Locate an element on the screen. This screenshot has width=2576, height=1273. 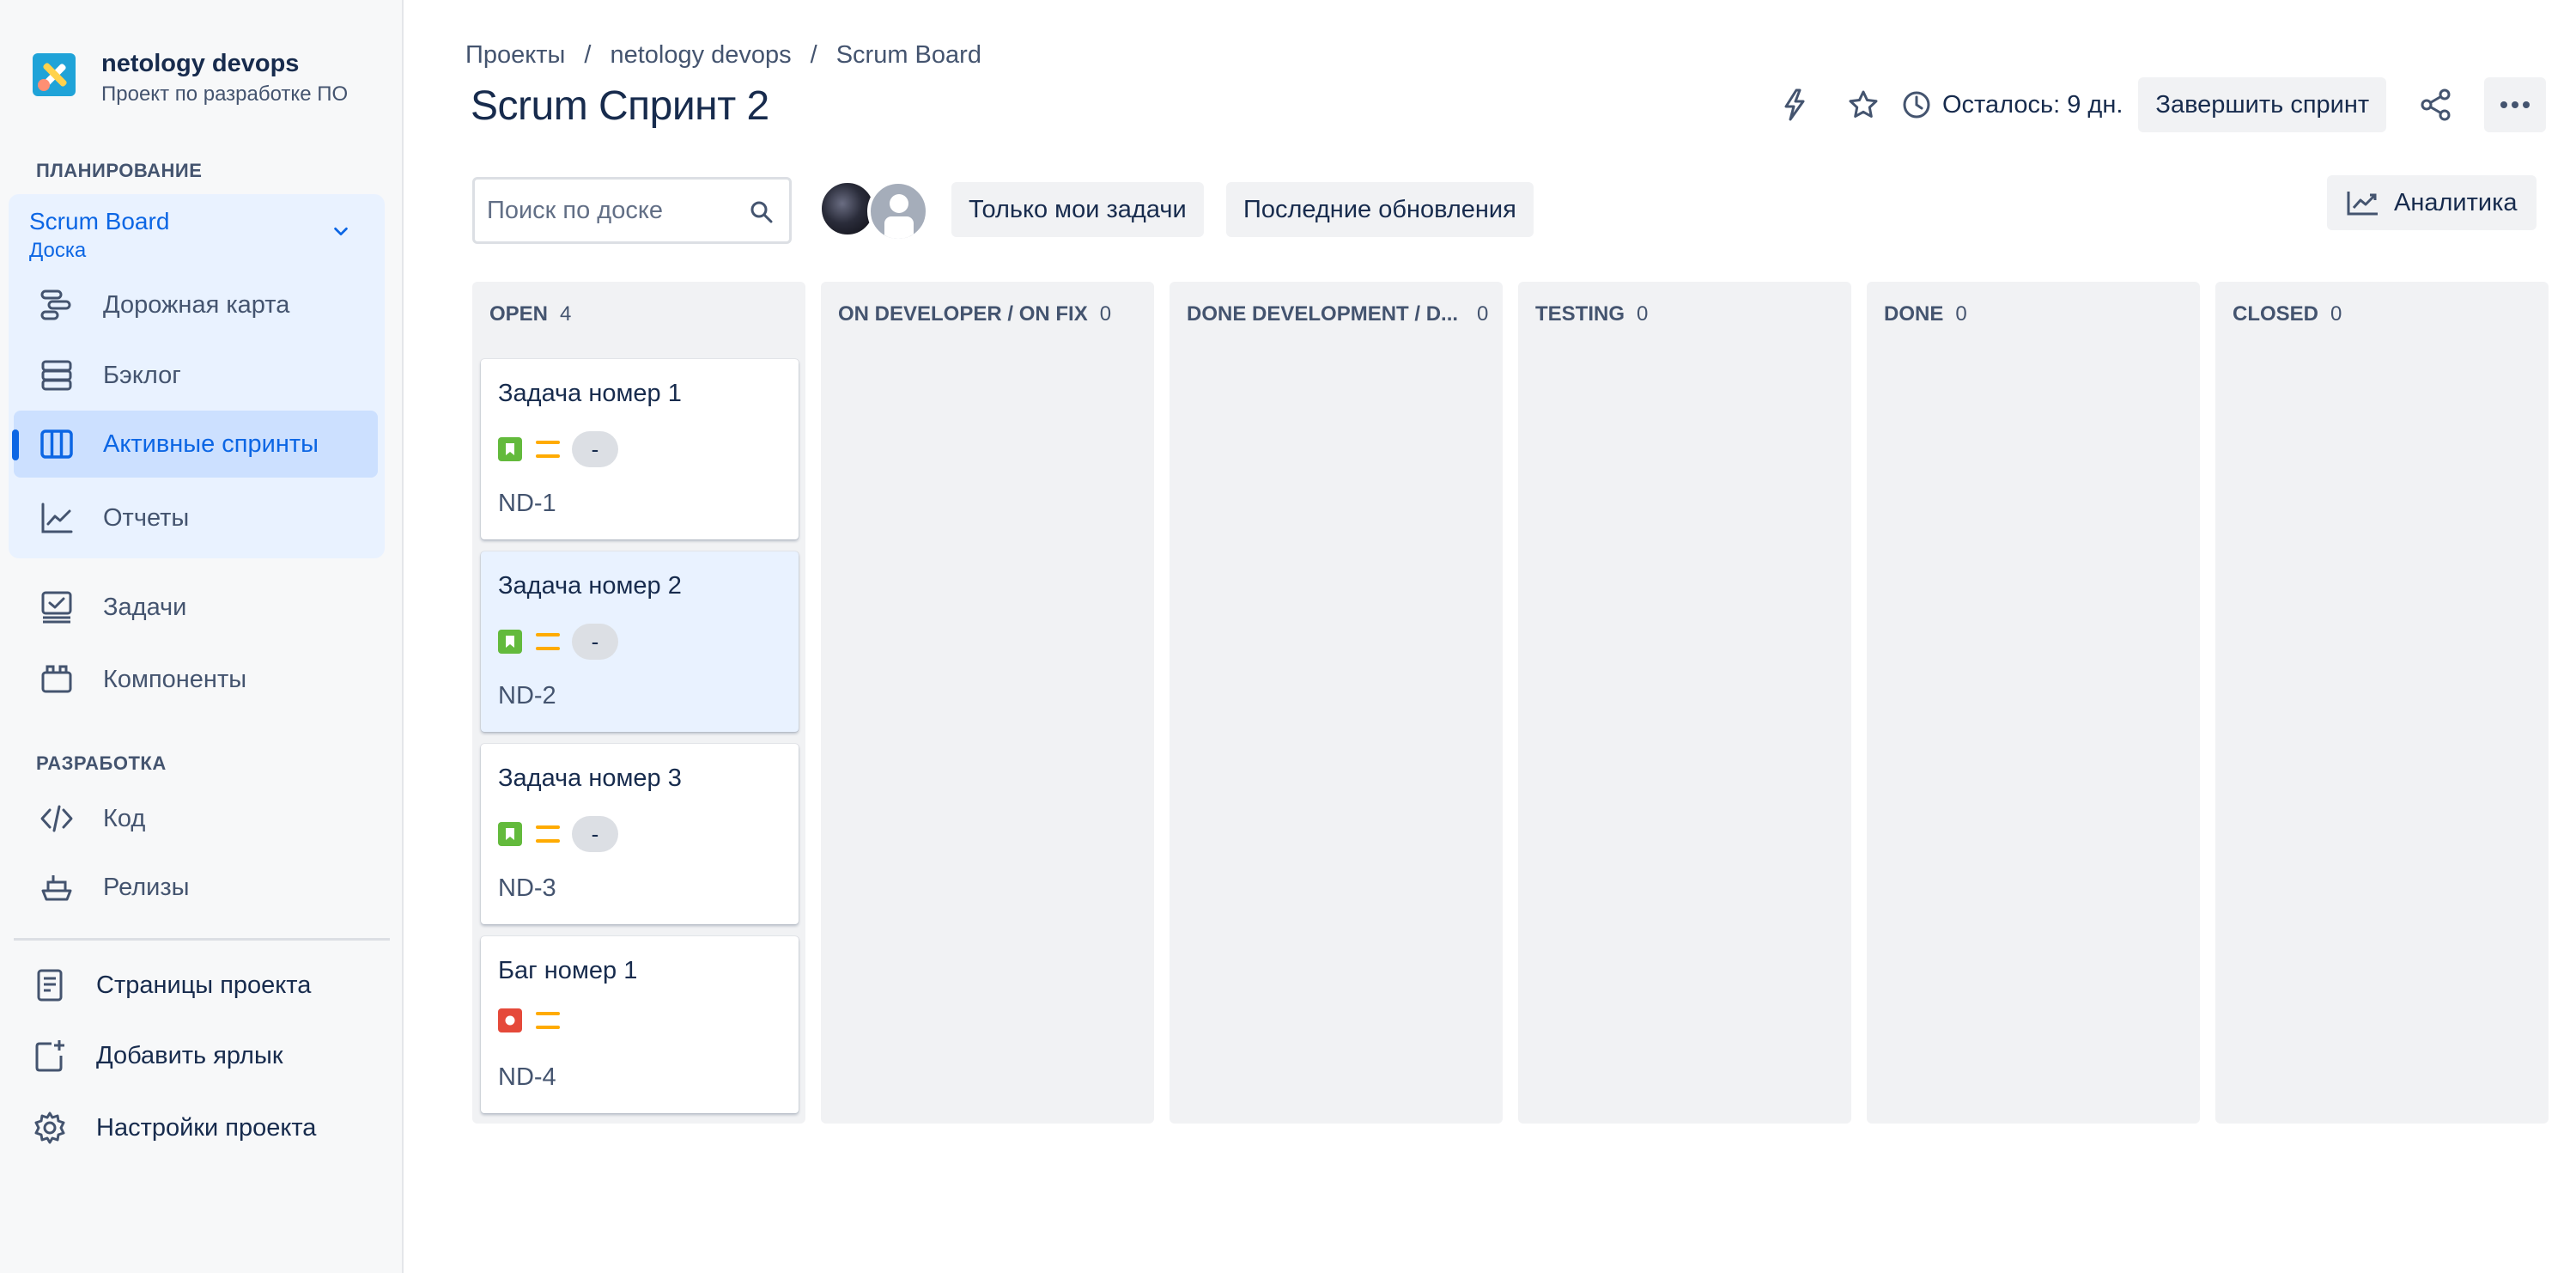
star-button is located at coordinates (1864, 104).